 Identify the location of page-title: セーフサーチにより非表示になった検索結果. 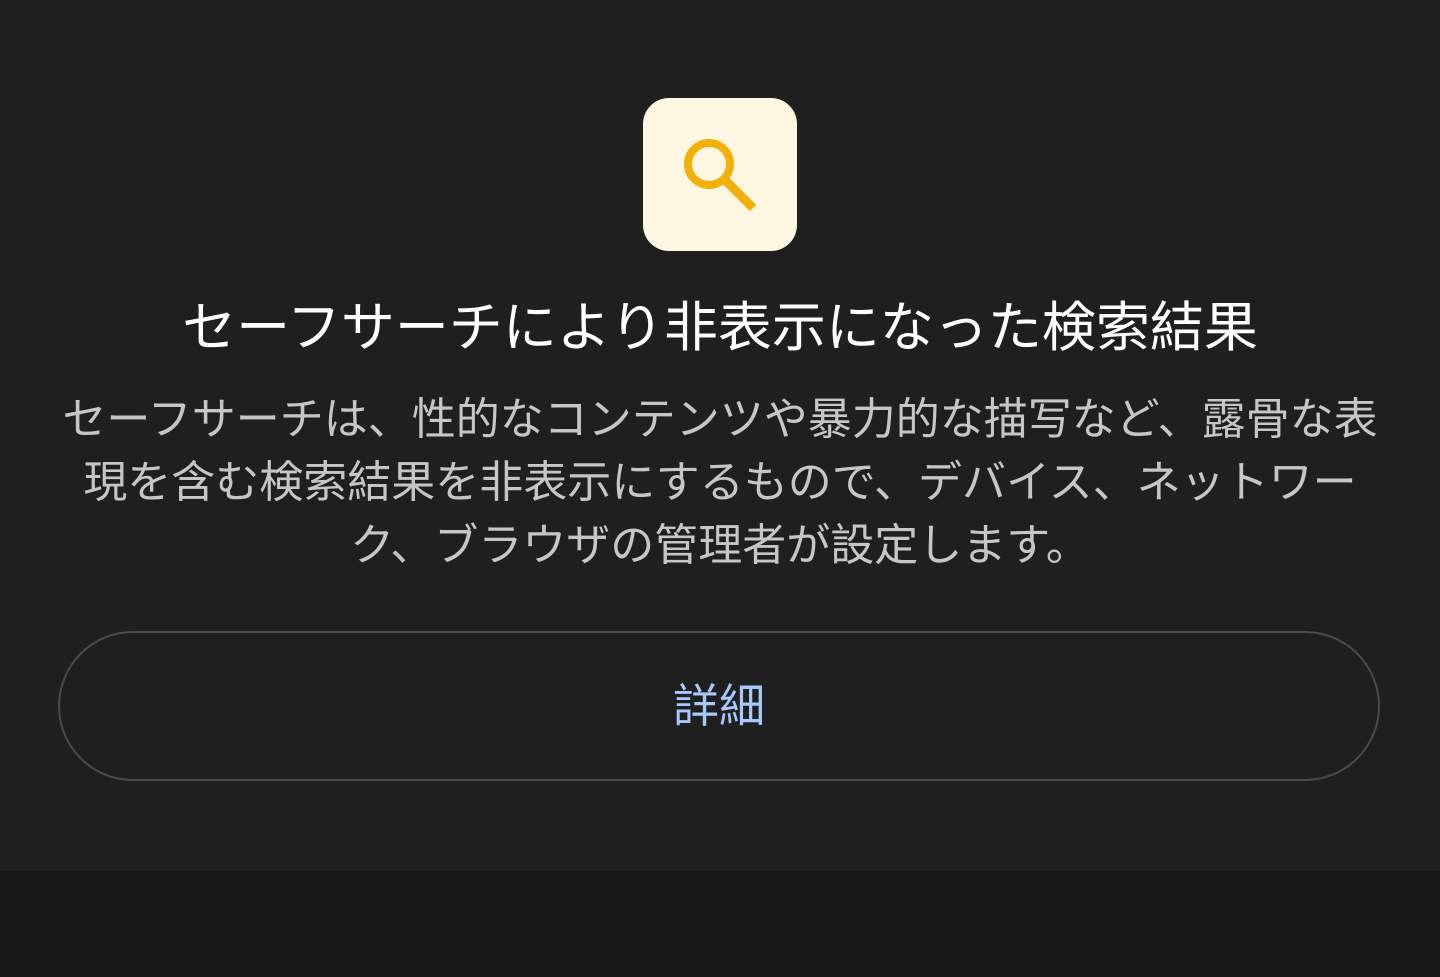
(720, 327).